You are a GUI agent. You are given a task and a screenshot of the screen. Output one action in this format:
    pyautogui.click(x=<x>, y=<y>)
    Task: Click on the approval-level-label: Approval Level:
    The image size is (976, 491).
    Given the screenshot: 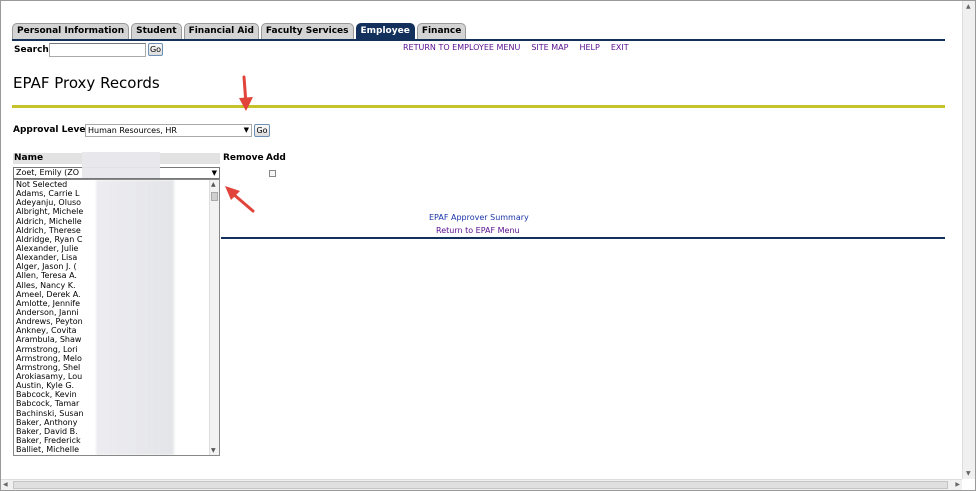 What is the action you would take?
    pyautogui.click(x=53, y=130)
    